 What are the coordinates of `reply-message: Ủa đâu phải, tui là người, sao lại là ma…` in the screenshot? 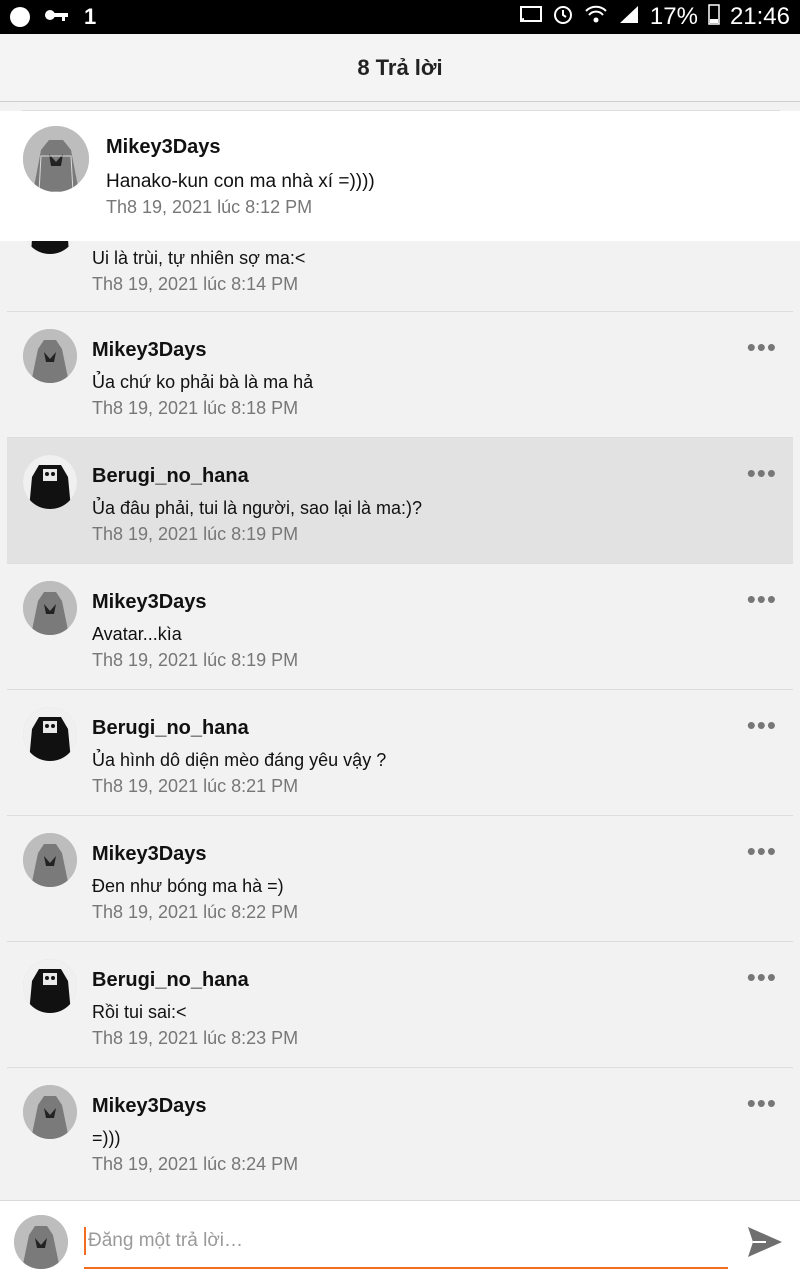 It's located at (257, 508).